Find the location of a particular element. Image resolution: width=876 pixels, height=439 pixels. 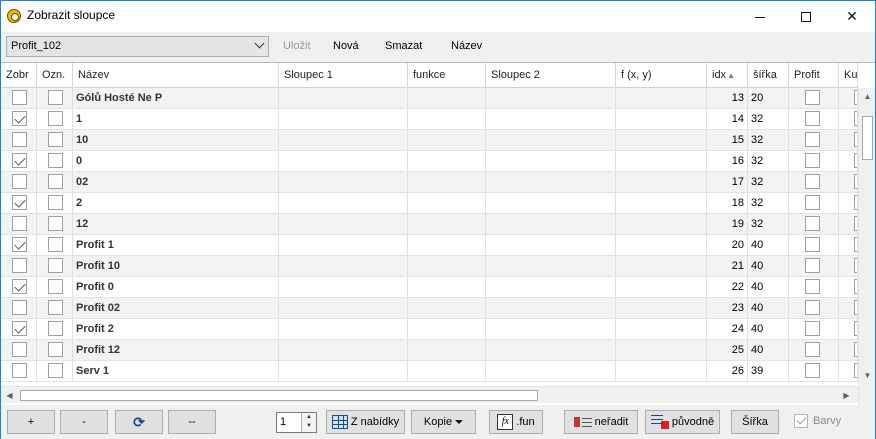

vertical-scrollbar: ▲ ▼ is located at coordinates (866, 246).